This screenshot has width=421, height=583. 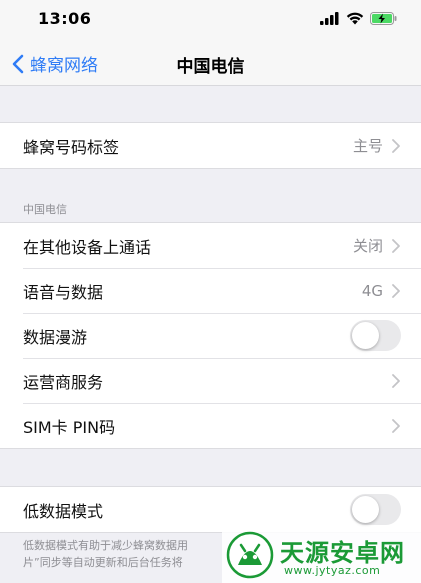 What do you see at coordinates (71, 147) in the screenshot?
I see `row-label: 蜂窝号码标签` at bounding box center [71, 147].